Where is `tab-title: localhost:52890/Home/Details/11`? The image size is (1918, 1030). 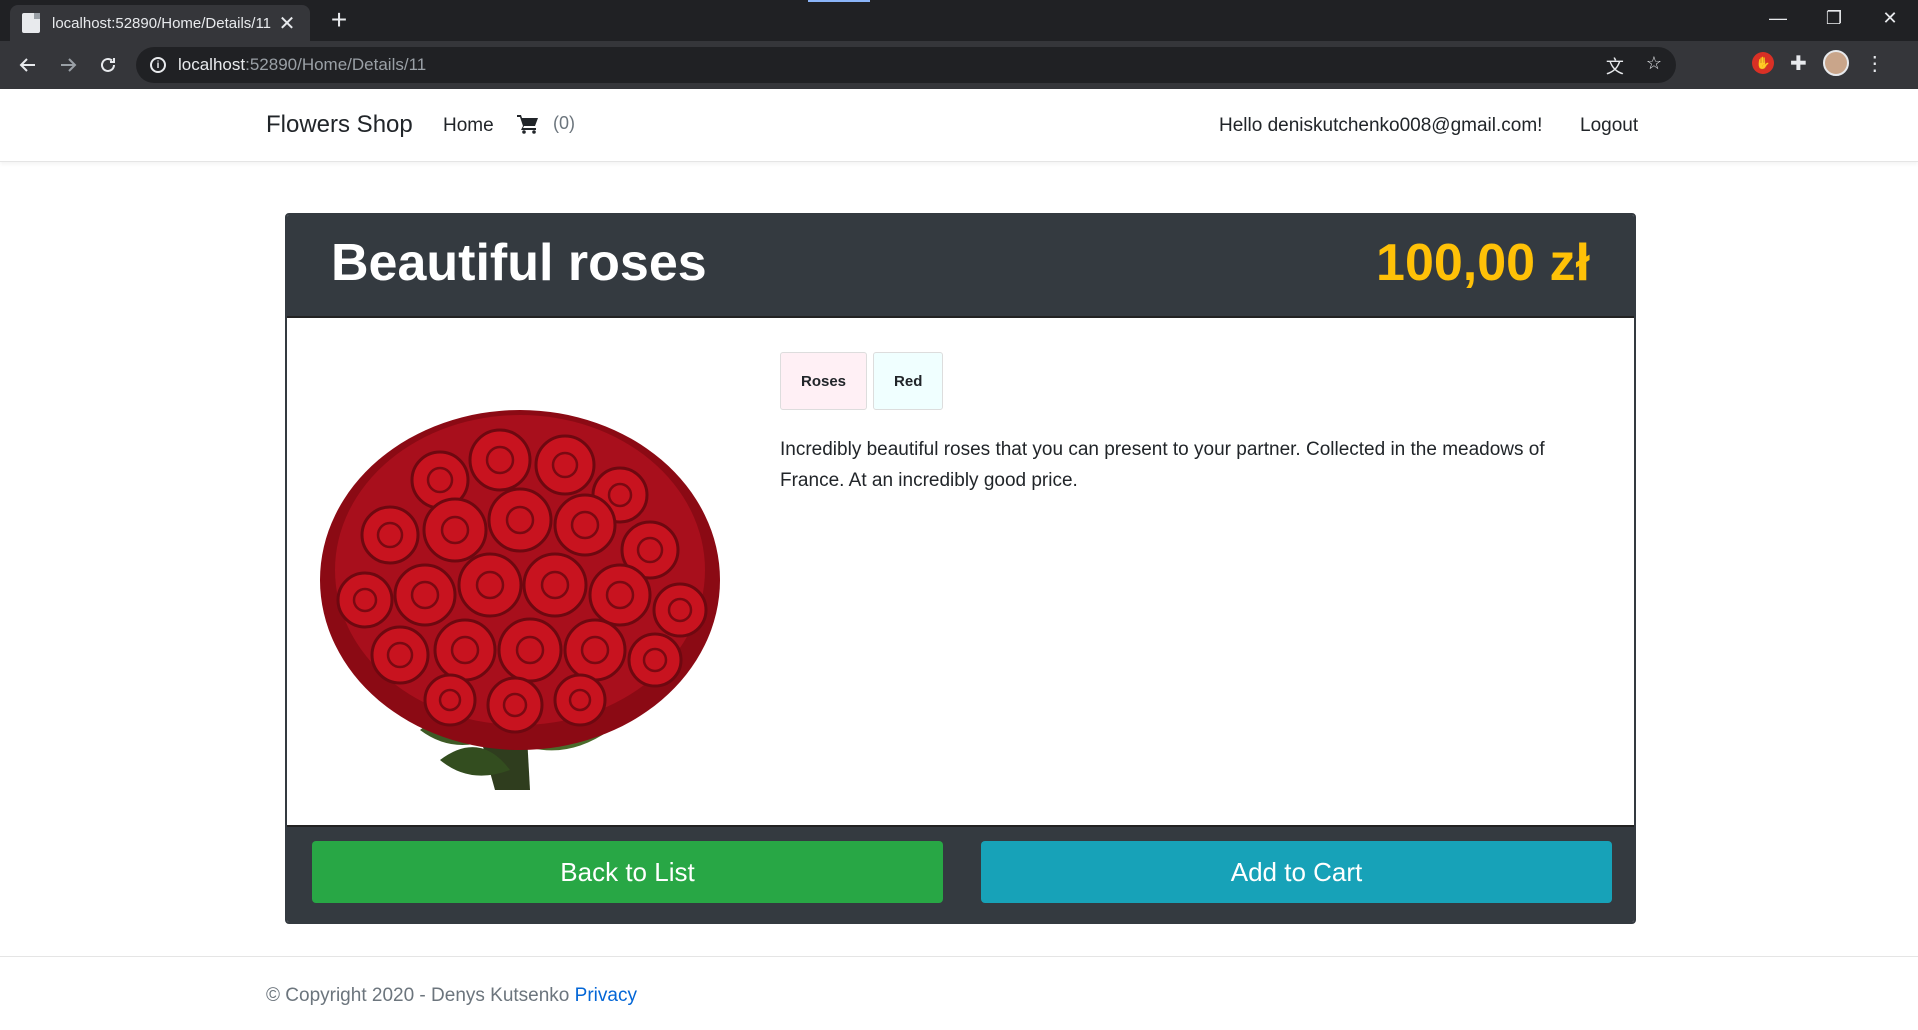 tab-title: localhost:52890/Home/Details/11 is located at coordinates (162, 23).